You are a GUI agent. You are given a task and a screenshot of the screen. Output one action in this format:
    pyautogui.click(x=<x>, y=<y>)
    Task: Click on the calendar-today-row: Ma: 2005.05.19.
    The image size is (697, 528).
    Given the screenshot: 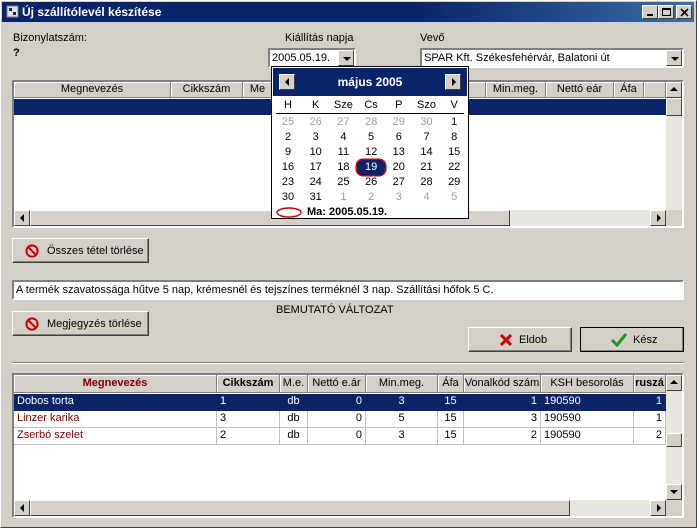 What is the action you would take?
    pyautogui.click(x=371, y=212)
    